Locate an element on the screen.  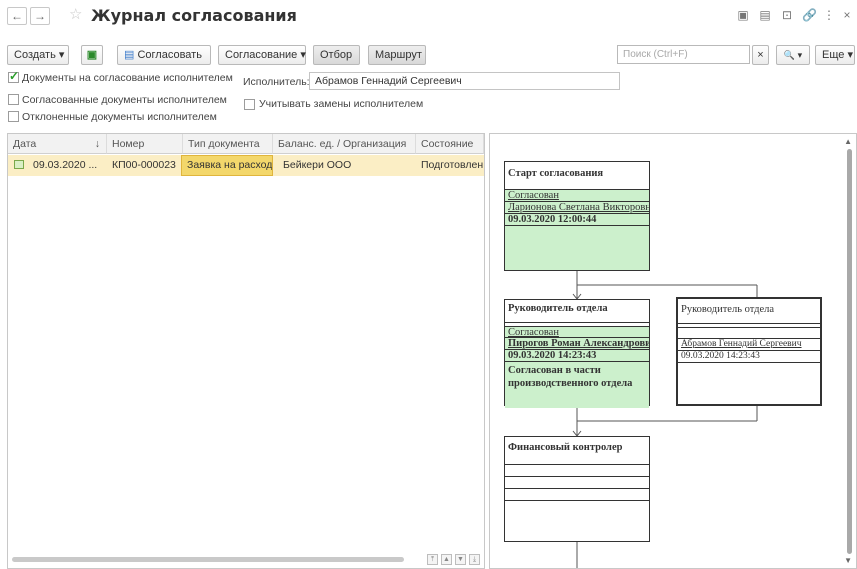
scroll-down-button: ▼ is located at coordinates (460, 559).